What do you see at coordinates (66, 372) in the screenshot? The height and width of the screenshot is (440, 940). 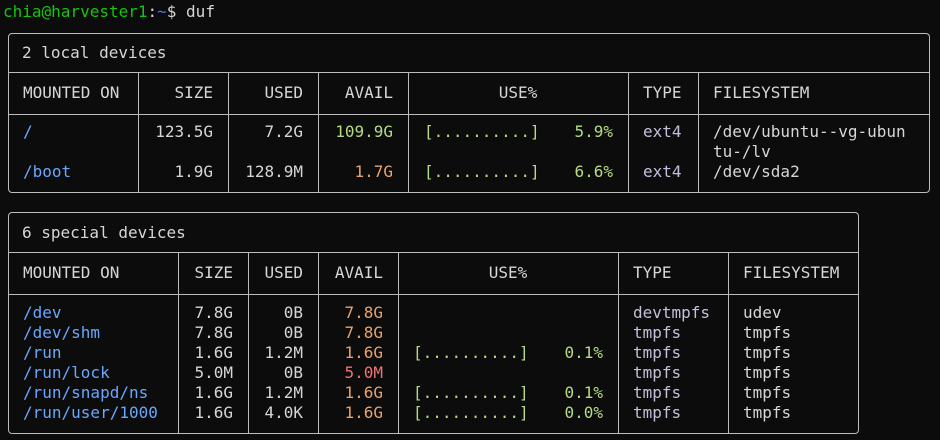 I see `mount-point: /run/lock` at bounding box center [66, 372].